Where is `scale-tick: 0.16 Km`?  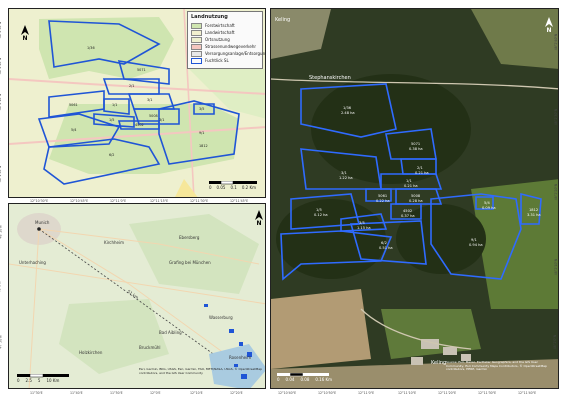 scale-tick: 0.16 Km is located at coordinates (324, 379).